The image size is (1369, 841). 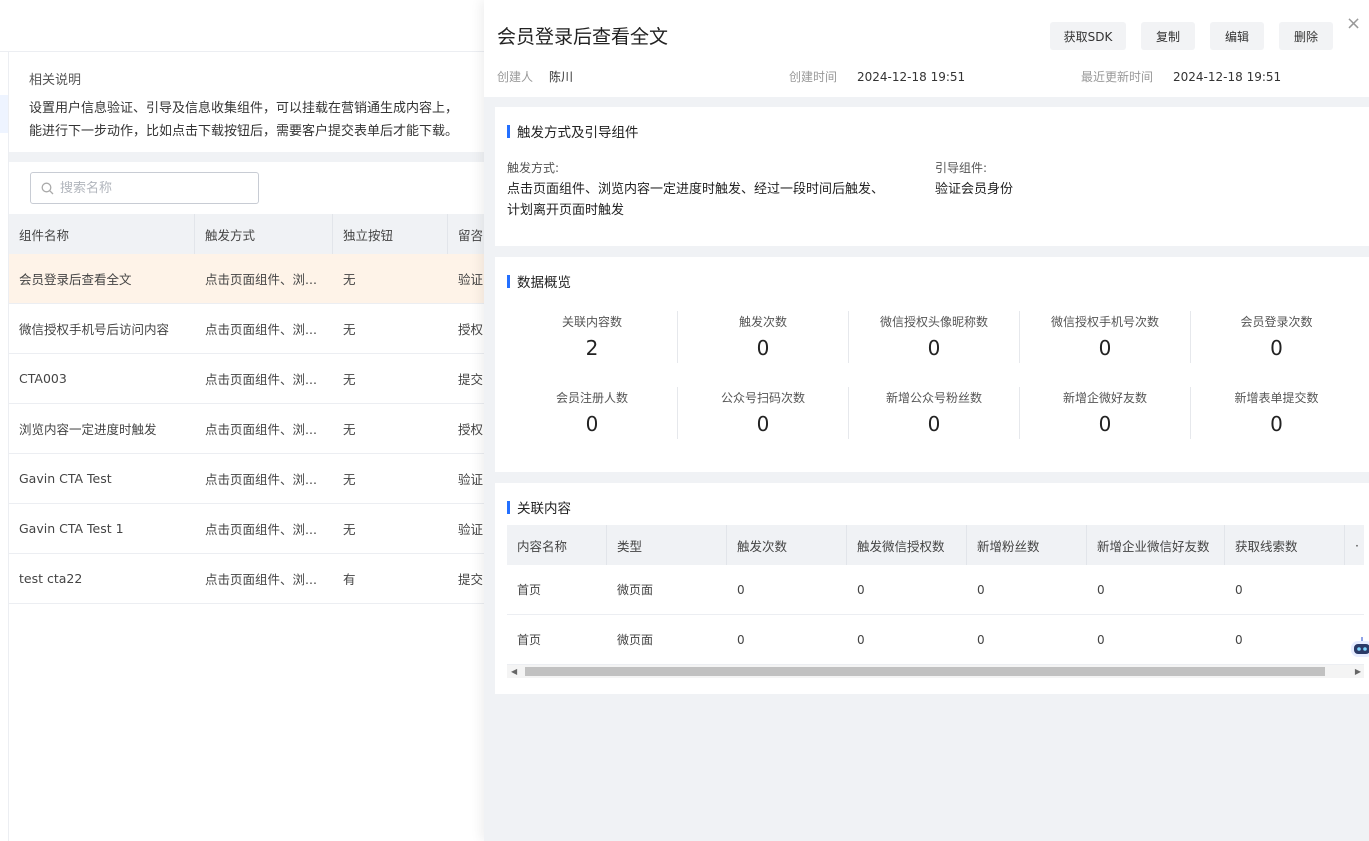 I want to click on section-separator, so click(x=246, y=157).